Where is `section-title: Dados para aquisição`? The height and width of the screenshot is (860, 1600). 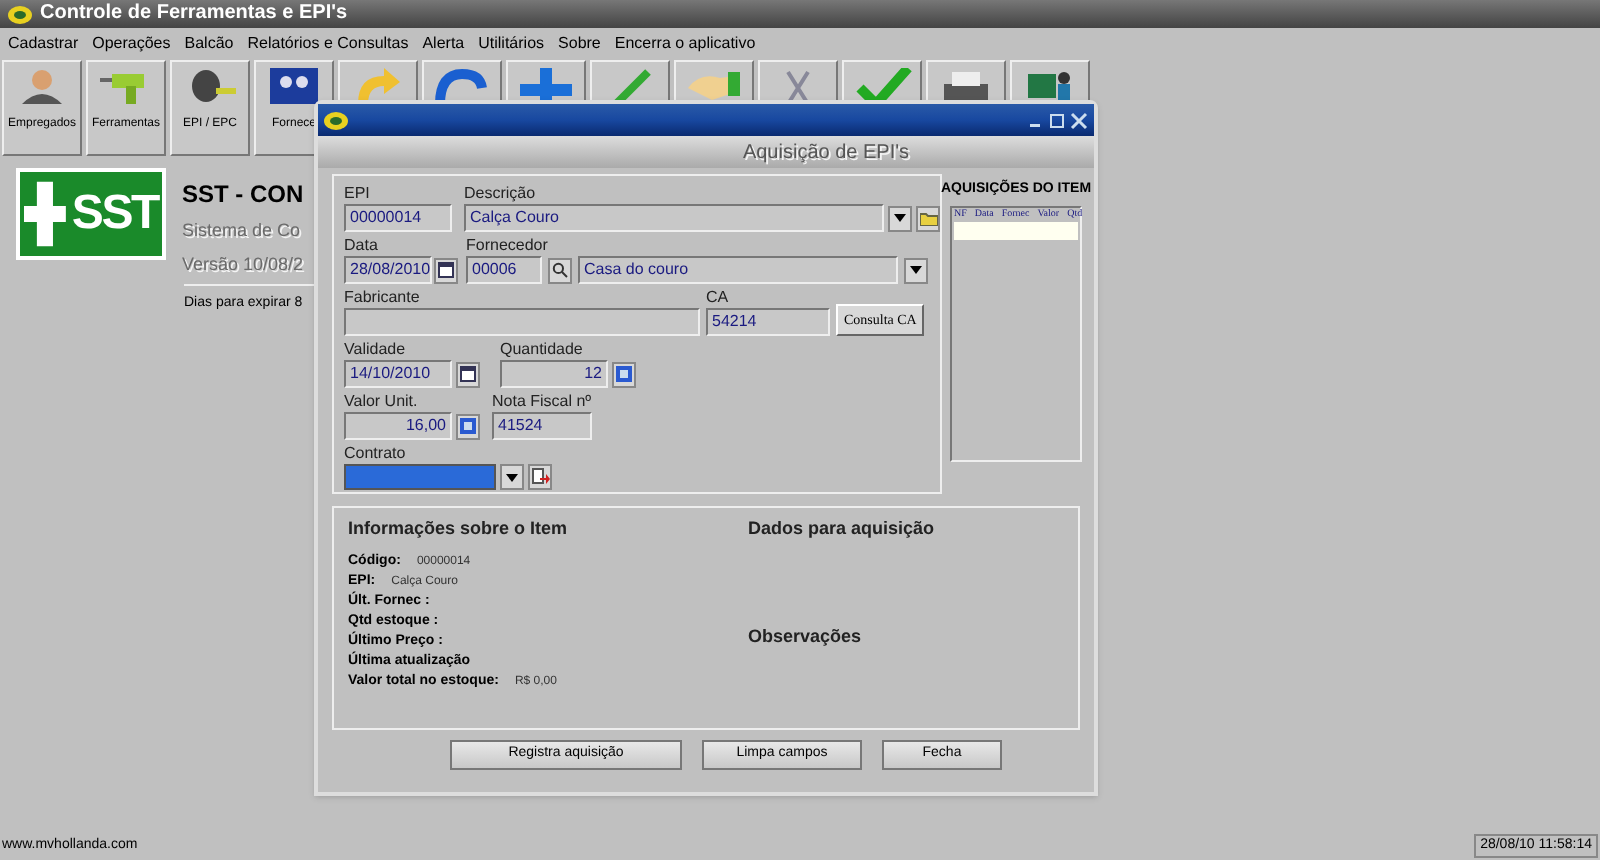
section-title: Dados para aquisição is located at coordinates (841, 529).